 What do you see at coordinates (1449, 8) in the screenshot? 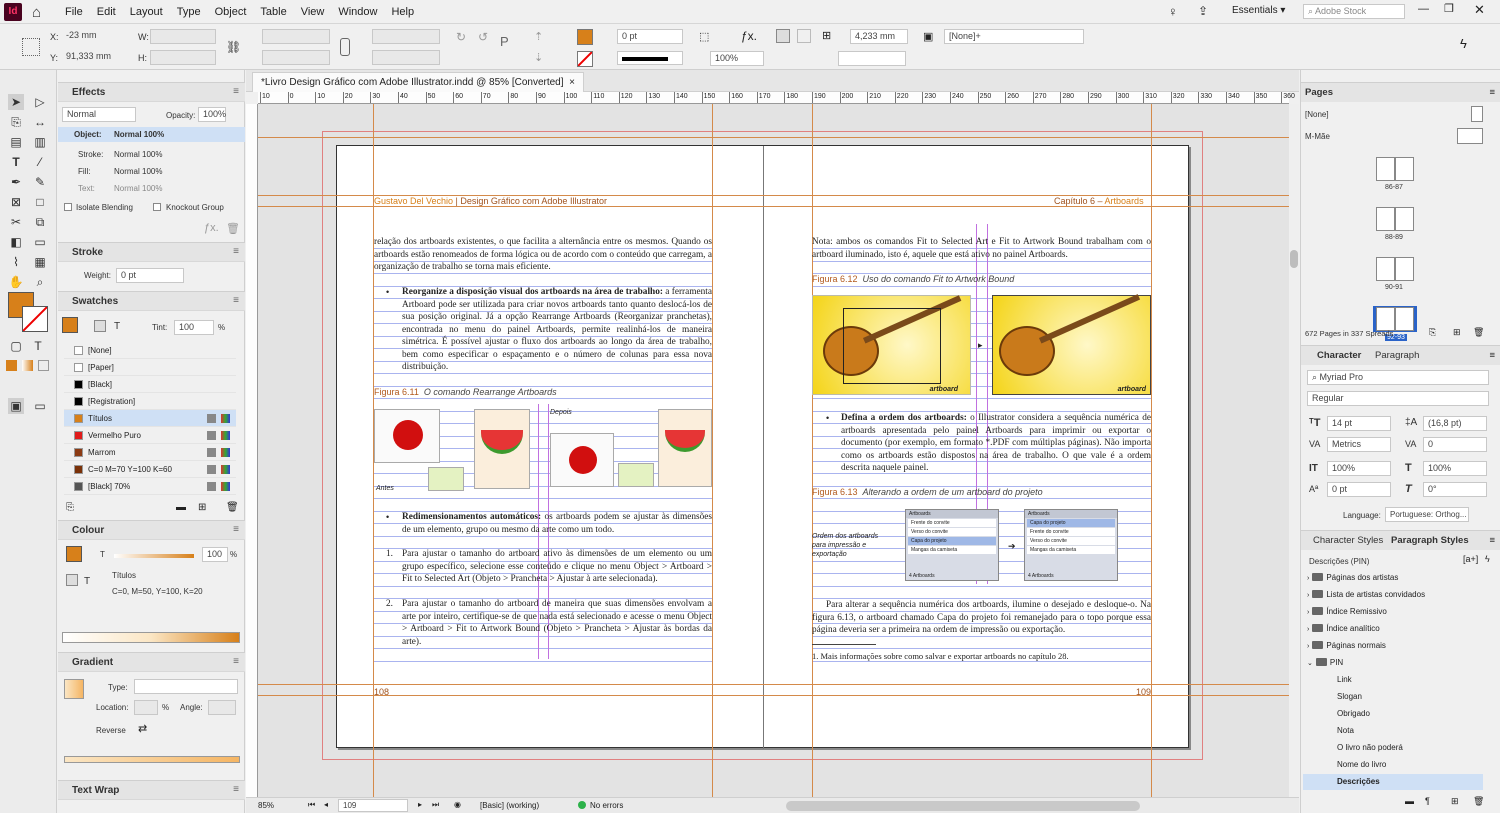
I see `restore-button: ❐` at bounding box center [1449, 8].